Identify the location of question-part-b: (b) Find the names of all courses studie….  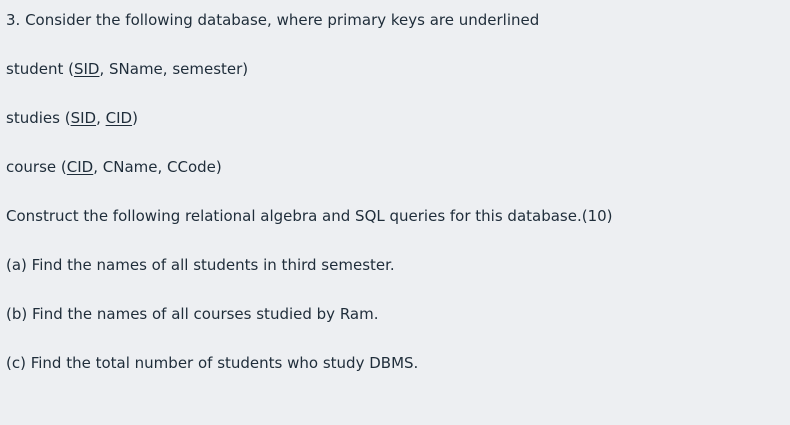
(192, 314).